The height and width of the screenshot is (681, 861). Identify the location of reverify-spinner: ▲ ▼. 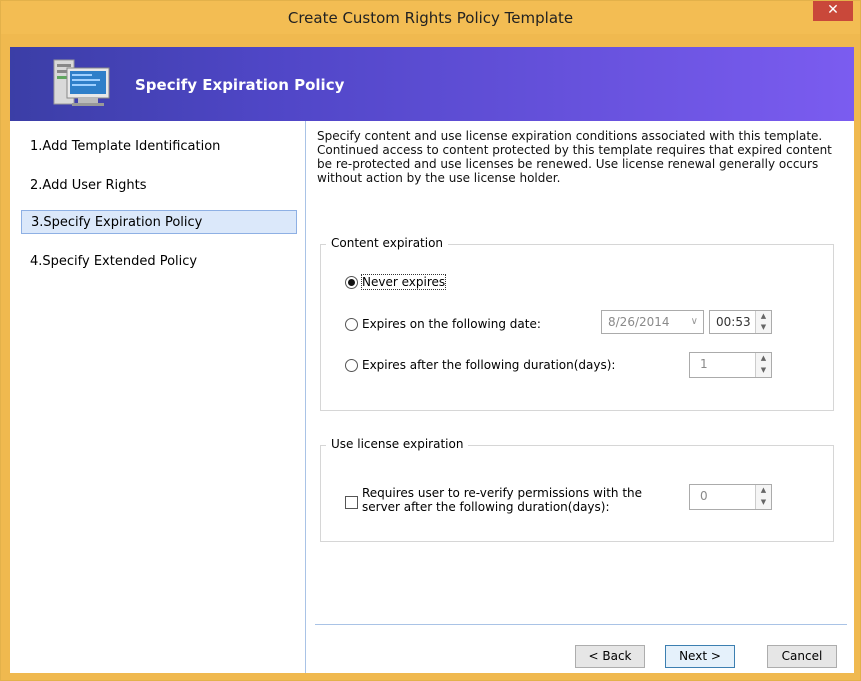
(763, 497).